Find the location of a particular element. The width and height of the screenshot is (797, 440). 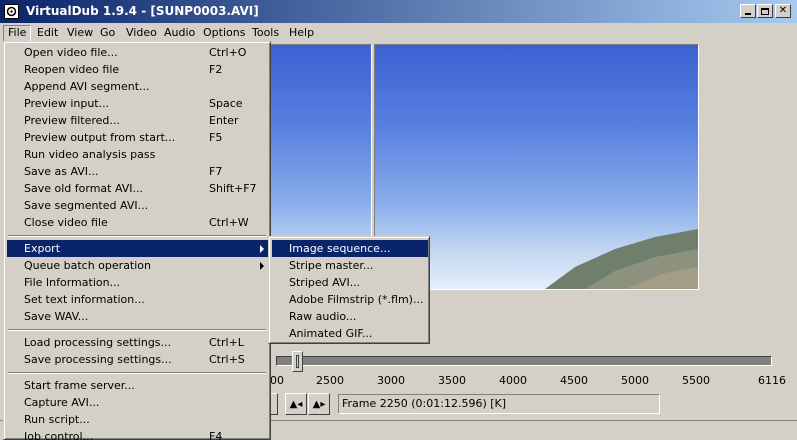

menu-item-queue-batch: Queue batch operation is located at coordinates (138, 265).